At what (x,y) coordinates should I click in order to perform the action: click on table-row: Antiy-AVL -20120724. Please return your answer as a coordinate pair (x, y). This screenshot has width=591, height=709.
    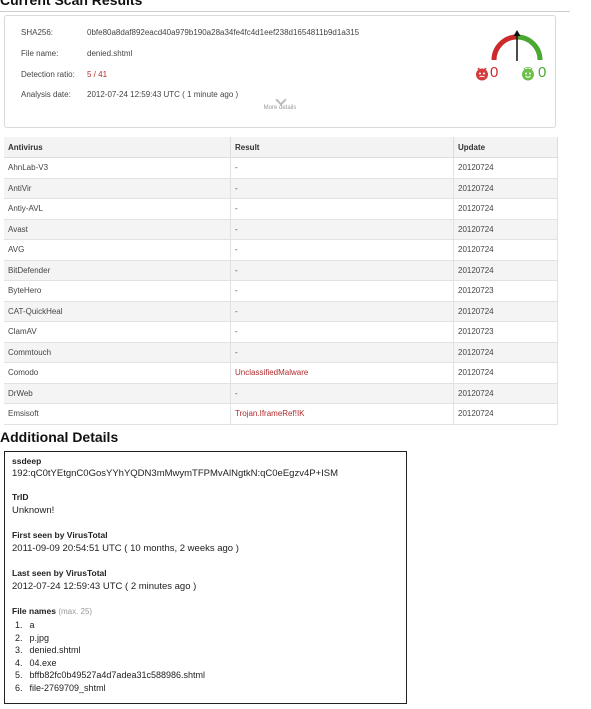
    Looking at the image, I should click on (281, 209).